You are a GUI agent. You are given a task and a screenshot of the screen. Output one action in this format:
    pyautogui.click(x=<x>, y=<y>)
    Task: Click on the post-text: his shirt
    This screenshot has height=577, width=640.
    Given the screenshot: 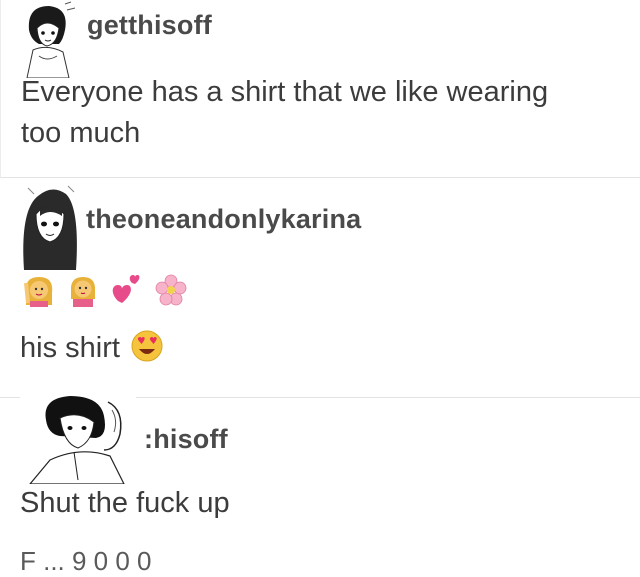 What is the action you would take?
    pyautogui.click(x=92, y=348)
    